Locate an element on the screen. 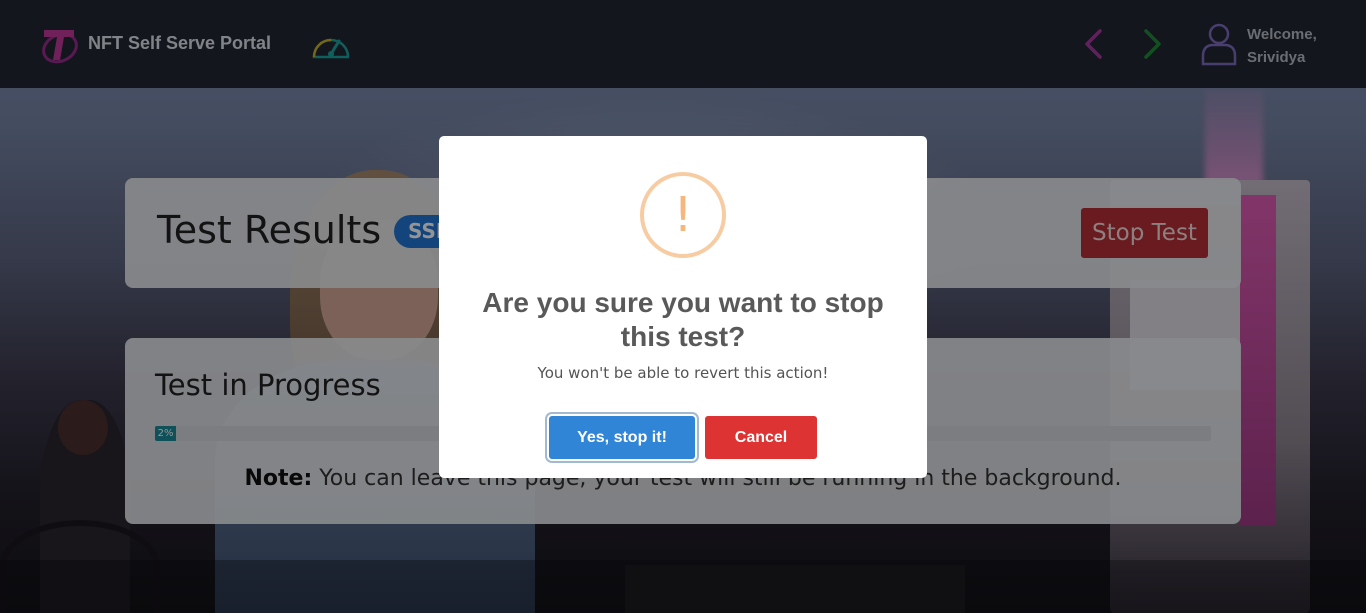  dialog-message: You won't be able to revert this action! is located at coordinates (683, 373).